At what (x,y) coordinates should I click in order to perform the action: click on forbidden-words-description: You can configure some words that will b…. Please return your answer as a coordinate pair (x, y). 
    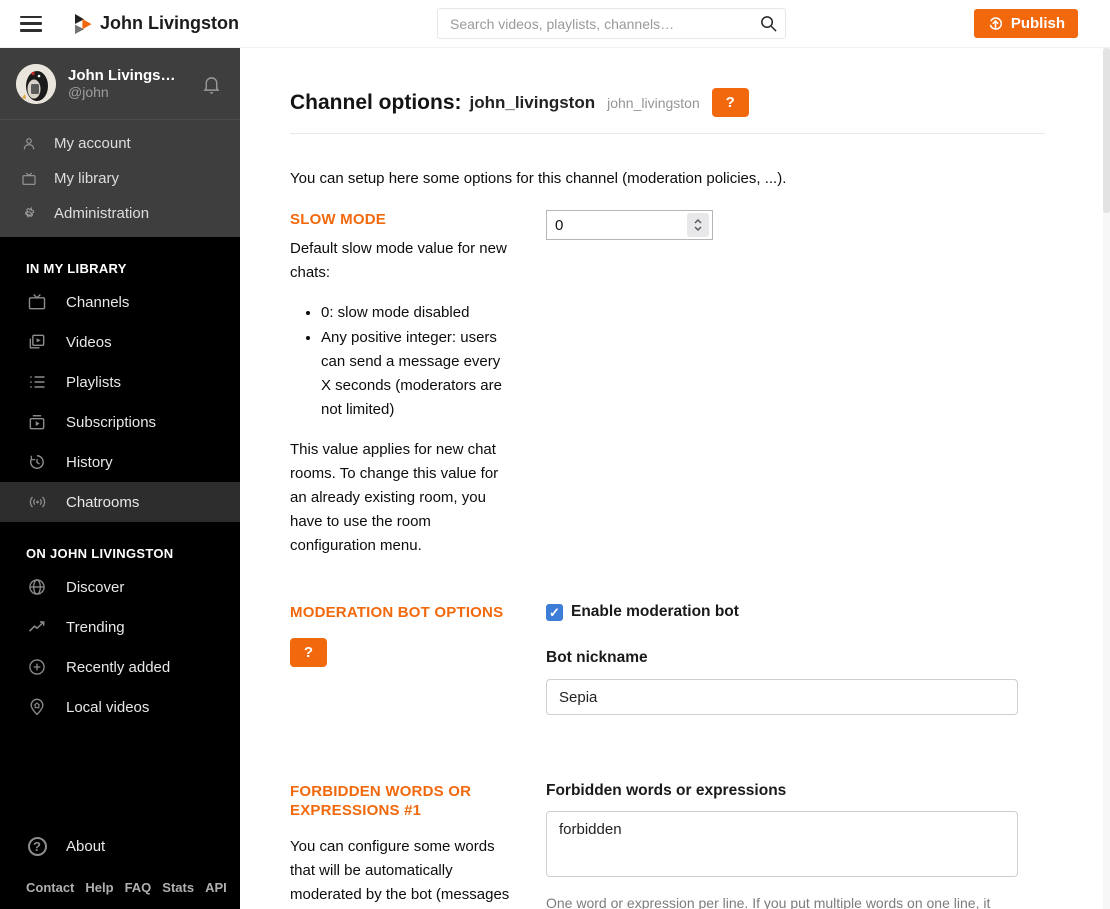
    Looking at the image, I should click on (400, 870).